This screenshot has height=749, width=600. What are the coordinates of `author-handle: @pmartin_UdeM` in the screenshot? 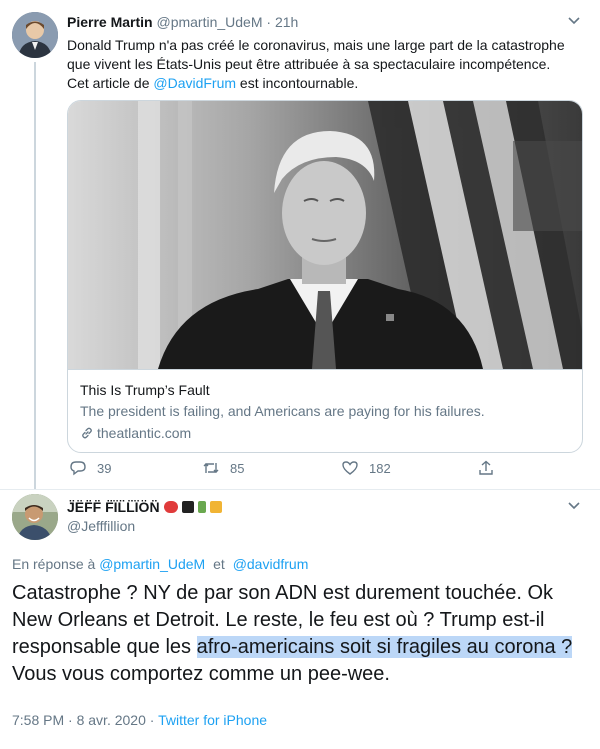 It's located at (209, 22).